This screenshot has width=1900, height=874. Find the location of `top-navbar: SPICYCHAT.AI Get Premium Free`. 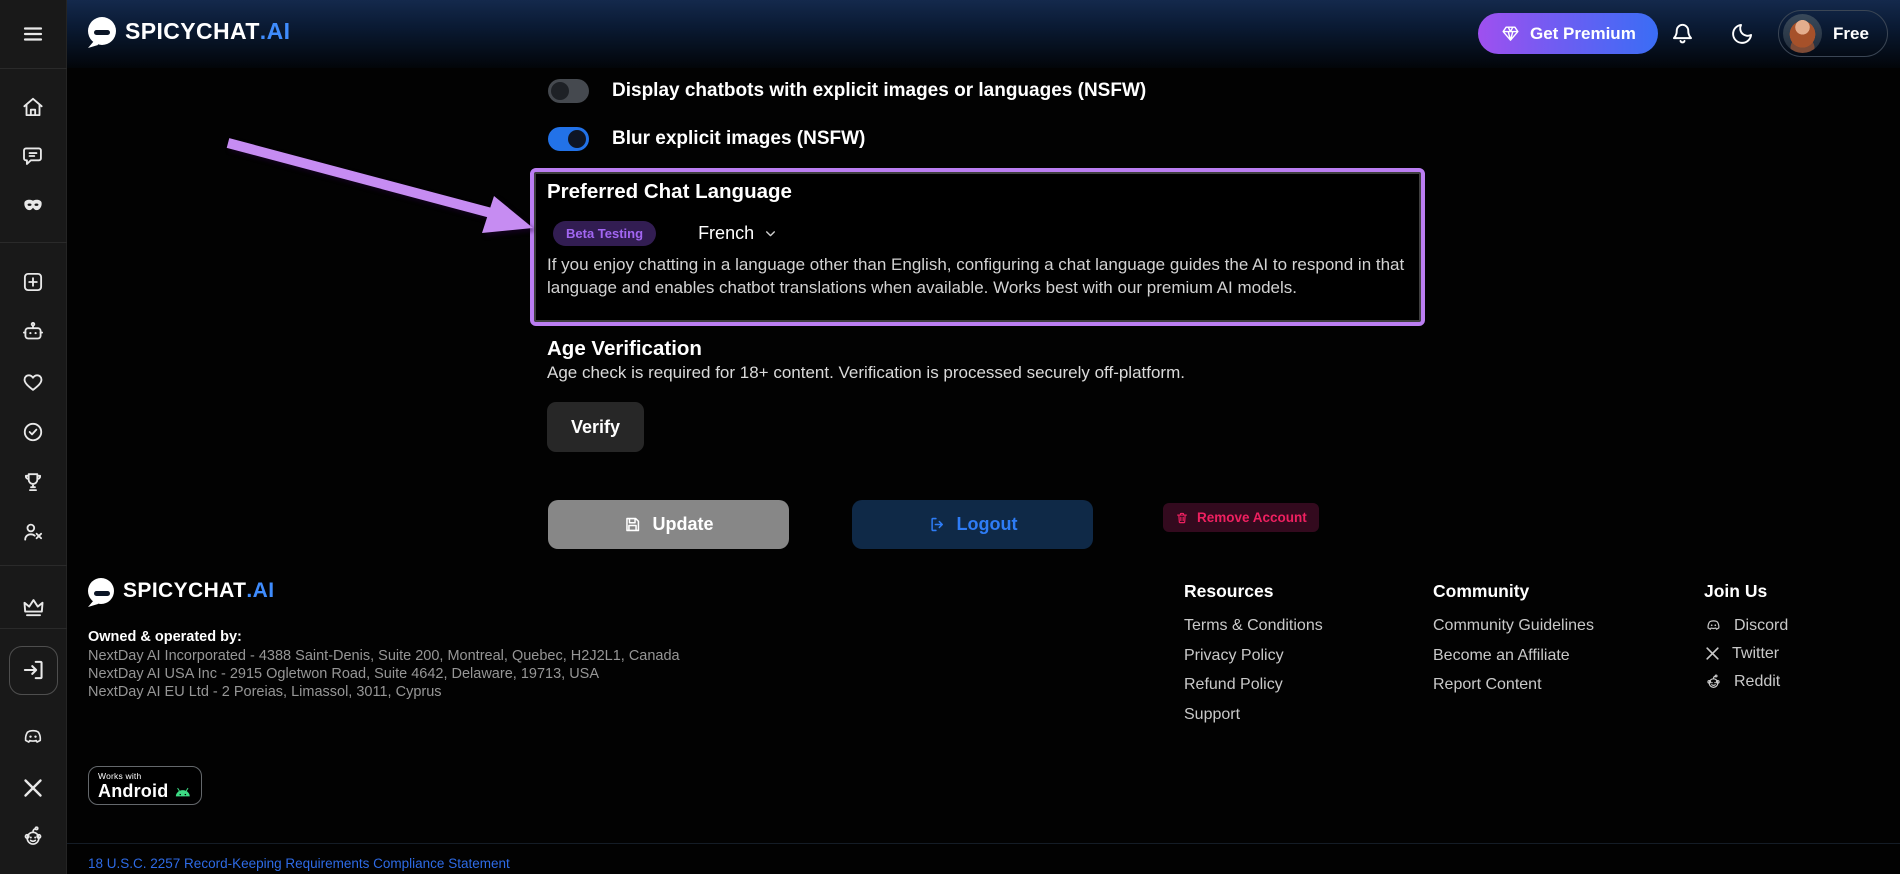

top-navbar: SPICYCHAT.AI Get Premium Free is located at coordinates (983, 34).